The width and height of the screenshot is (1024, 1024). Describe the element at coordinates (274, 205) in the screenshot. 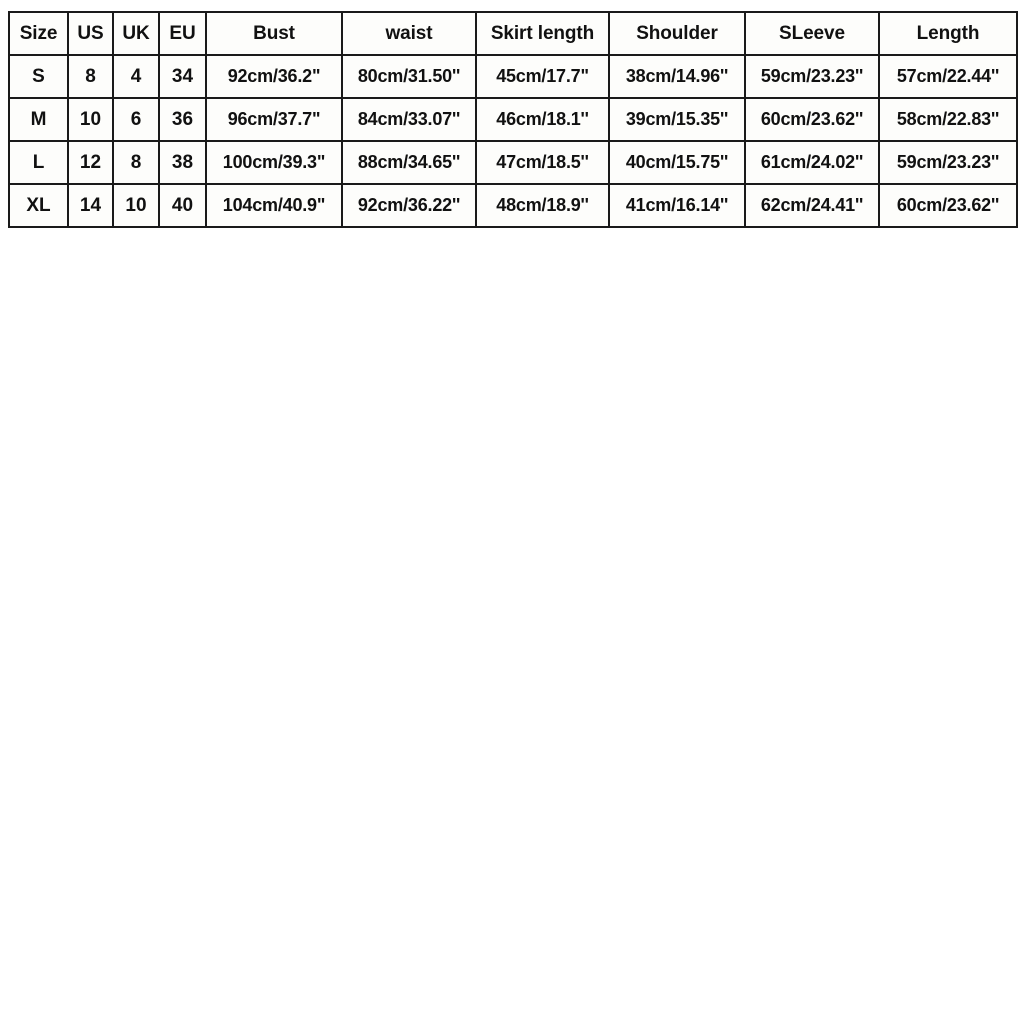

I see `cell-bust: 104cm/40.9"` at that location.